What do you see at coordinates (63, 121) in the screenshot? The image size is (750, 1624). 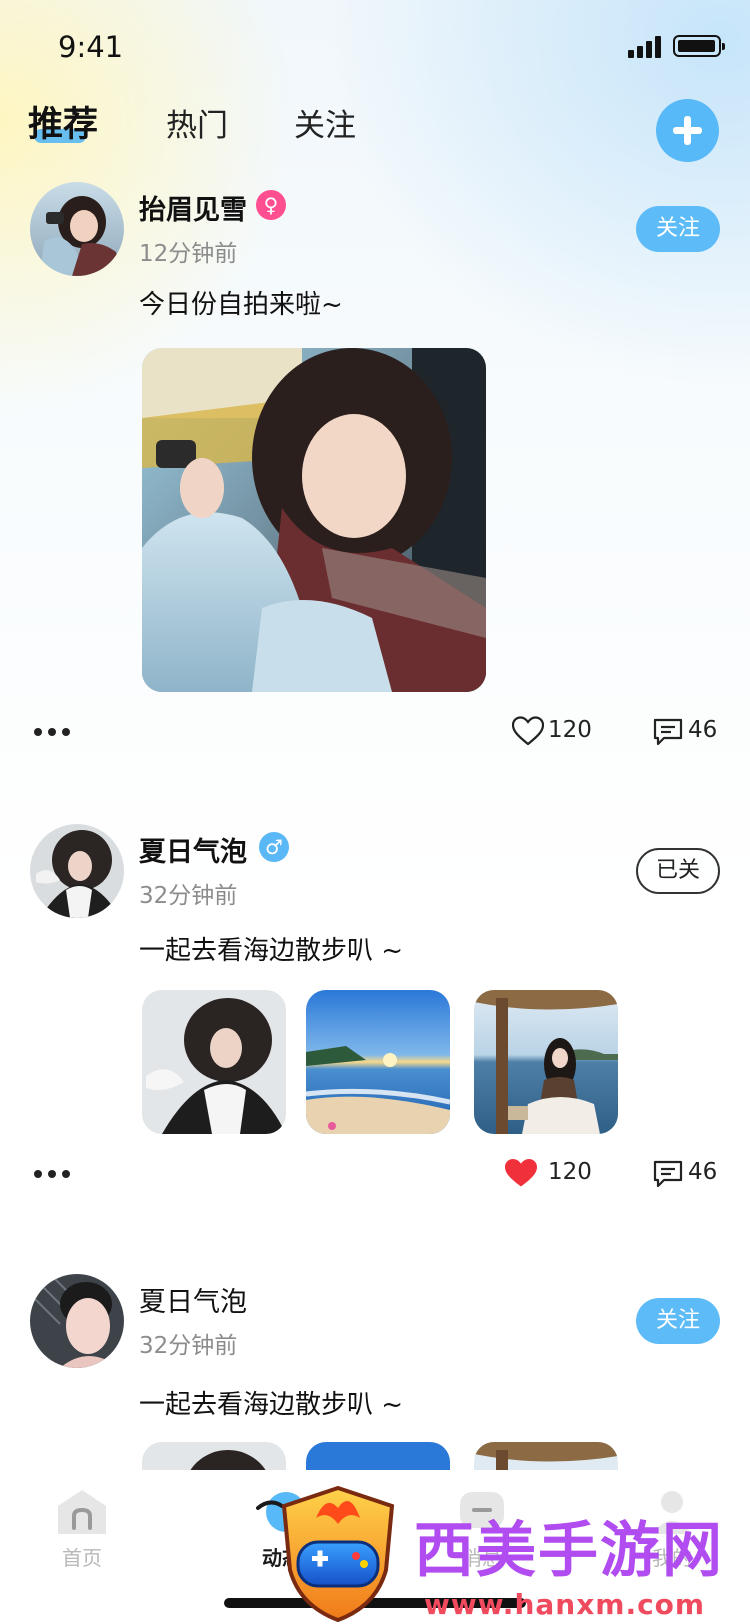 I see `tab-recommend: 推荐` at bounding box center [63, 121].